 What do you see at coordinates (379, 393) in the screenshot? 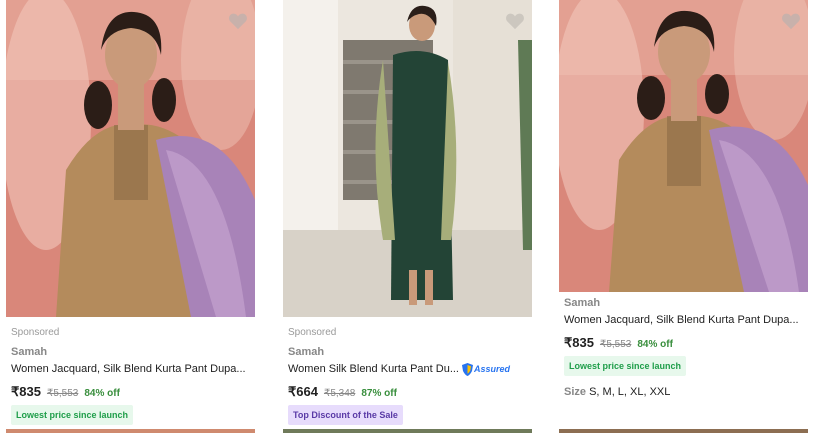
I see `product-discount: 87% off` at bounding box center [379, 393].